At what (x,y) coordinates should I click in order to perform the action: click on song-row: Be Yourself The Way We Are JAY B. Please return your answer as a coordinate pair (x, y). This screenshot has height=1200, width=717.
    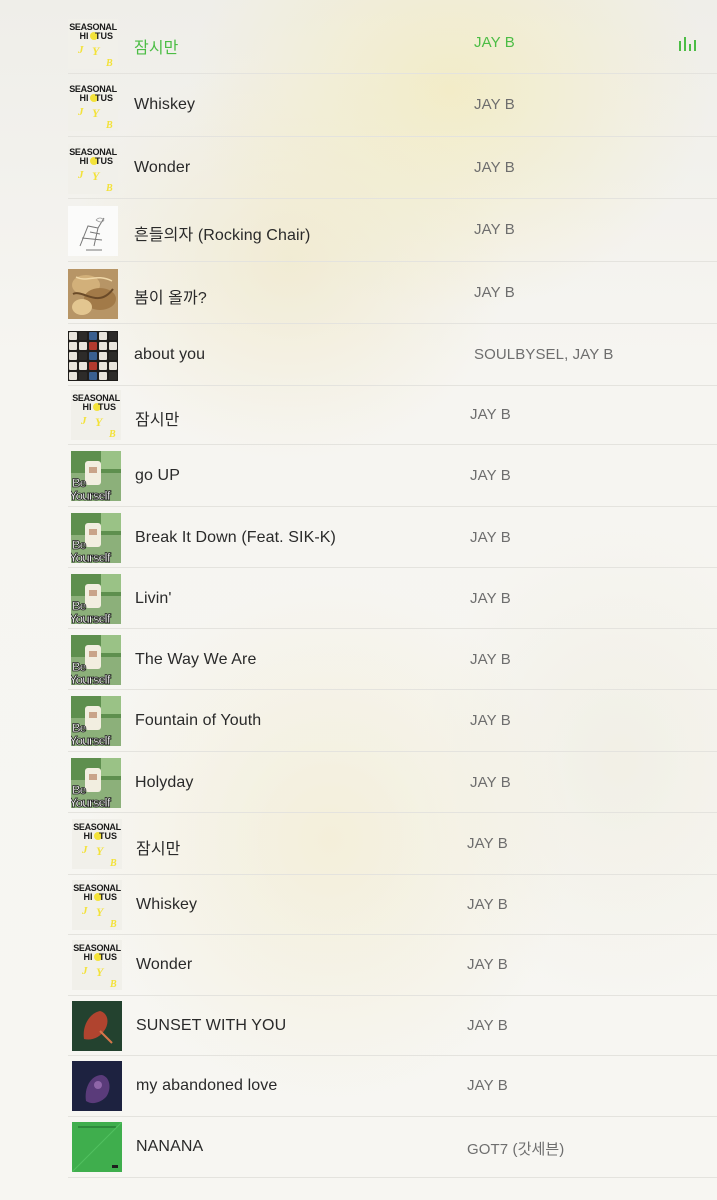
    Looking at the image, I should click on (358, 660).